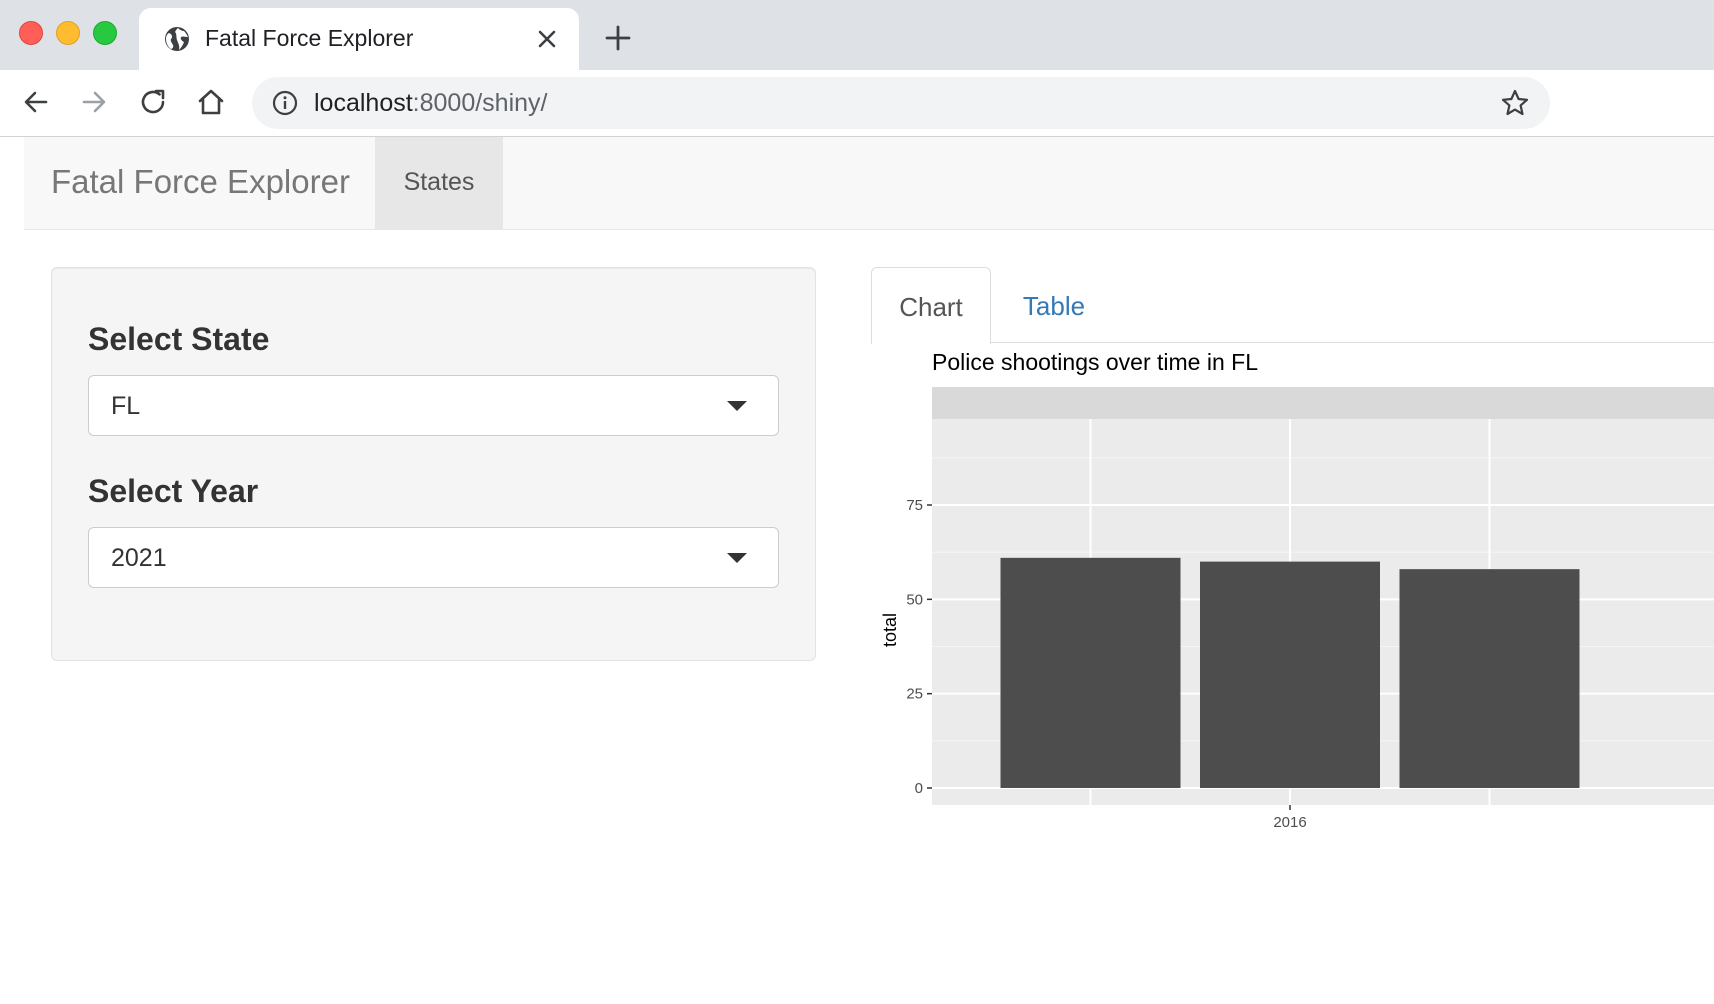 This screenshot has width=1714, height=1004. What do you see at coordinates (68, 33) in the screenshot?
I see `minimize-window-button` at bounding box center [68, 33].